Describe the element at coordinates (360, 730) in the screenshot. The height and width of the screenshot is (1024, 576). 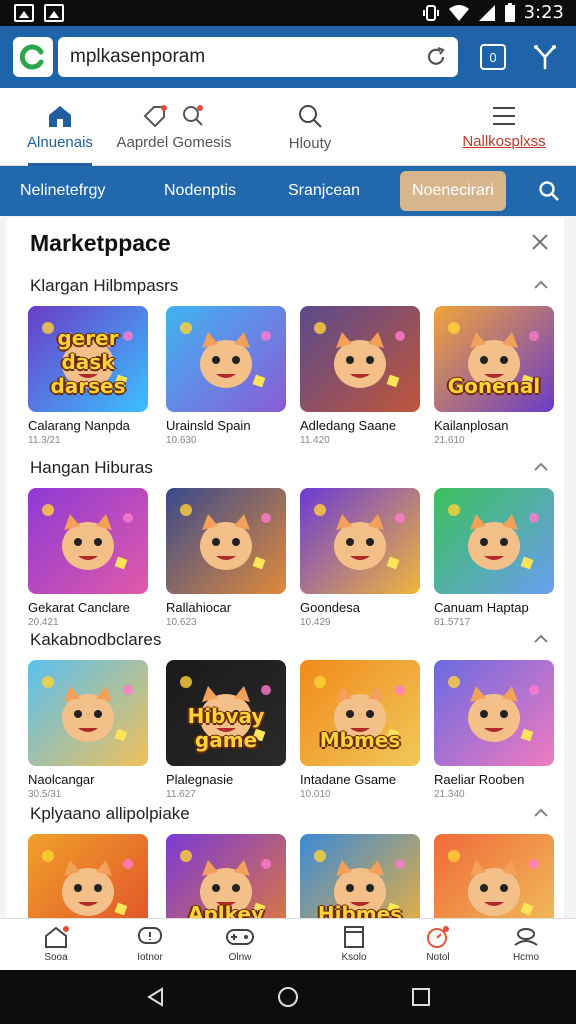
I see `game-tile: Mbmes Intadane Gsame 10.010` at that location.